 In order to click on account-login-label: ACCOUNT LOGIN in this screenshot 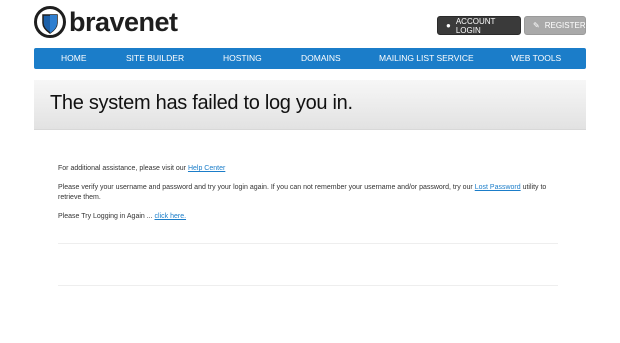, I will do `click(475, 25)`.